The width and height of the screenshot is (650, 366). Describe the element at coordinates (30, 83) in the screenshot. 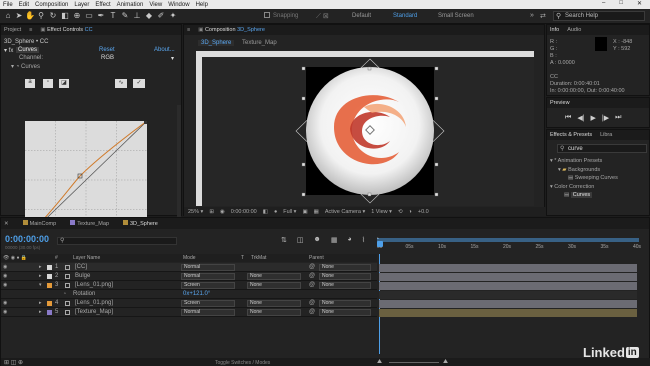

I see `curves-channel-rgb-icon: a` at that location.